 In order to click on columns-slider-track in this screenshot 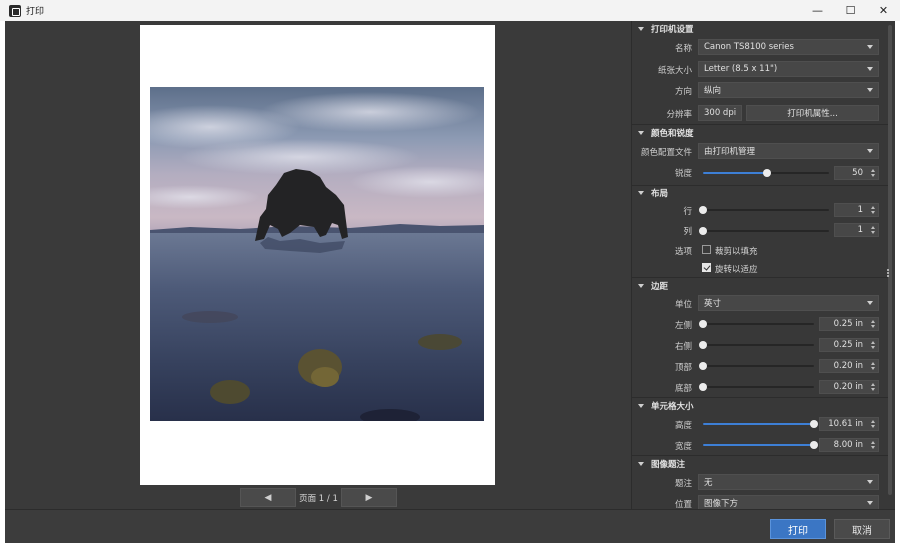, I will do `click(766, 231)`.